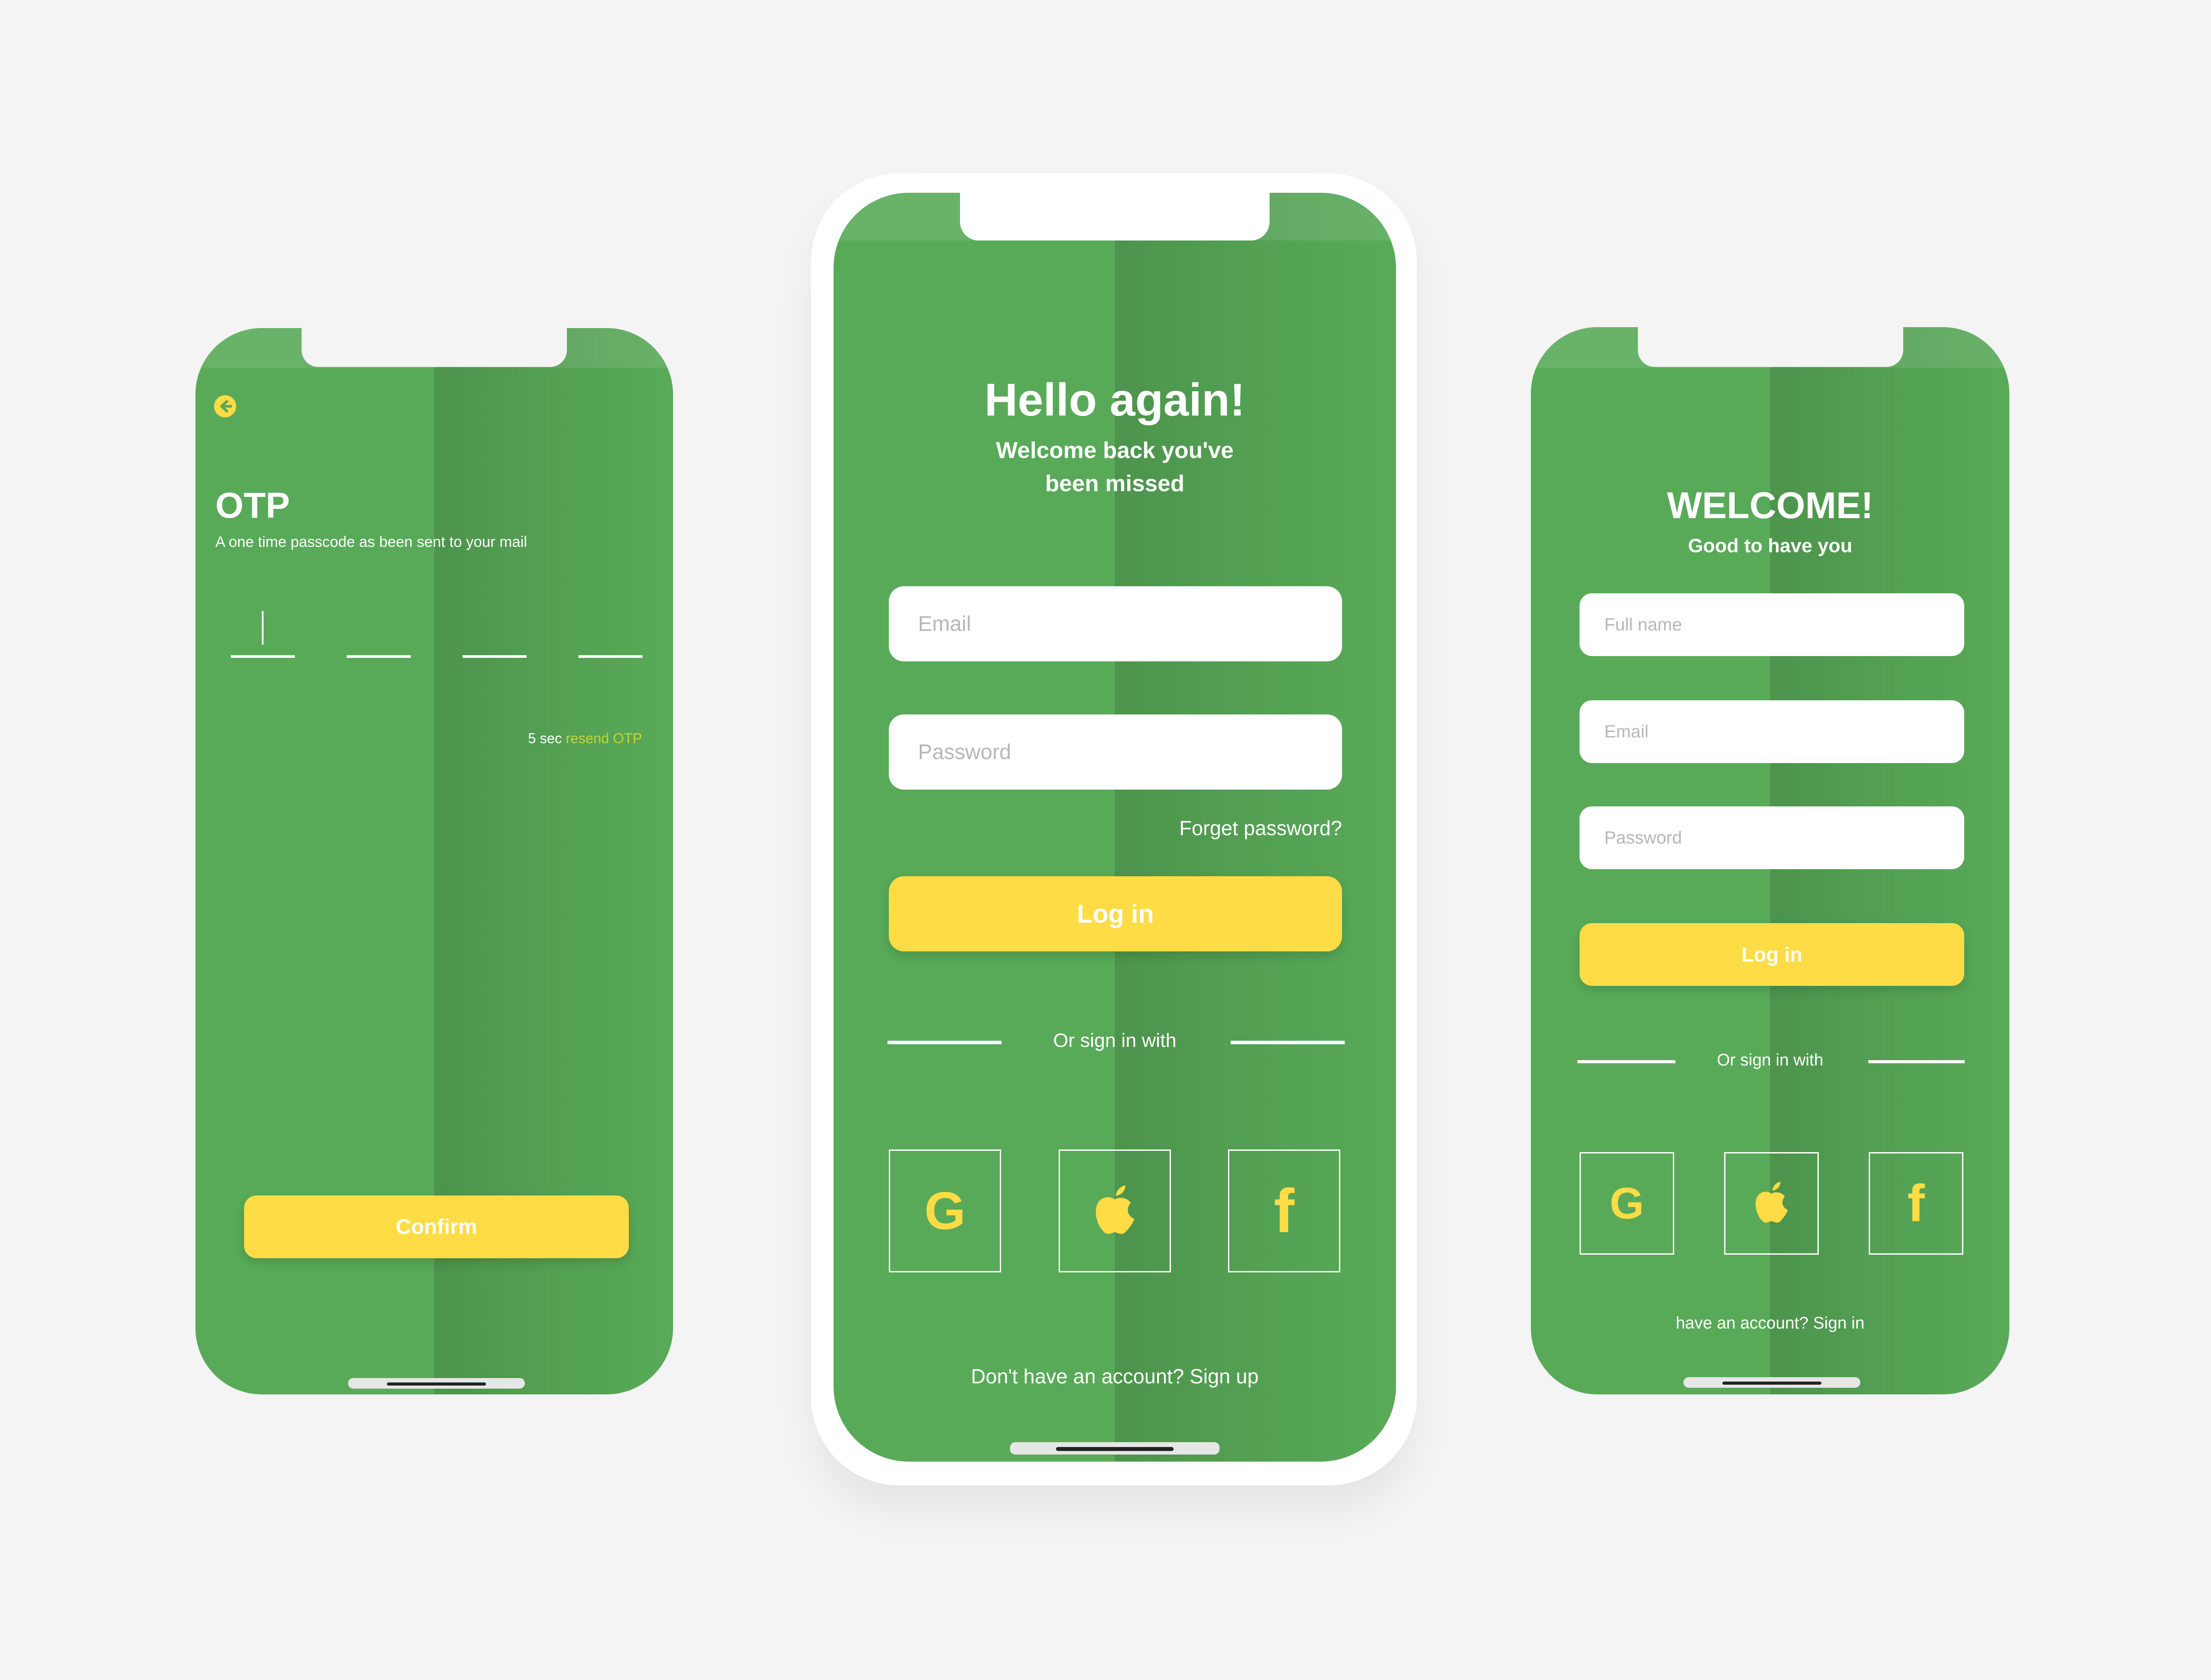 The width and height of the screenshot is (2211, 1680). I want to click on back-arrow-icon, so click(225, 406).